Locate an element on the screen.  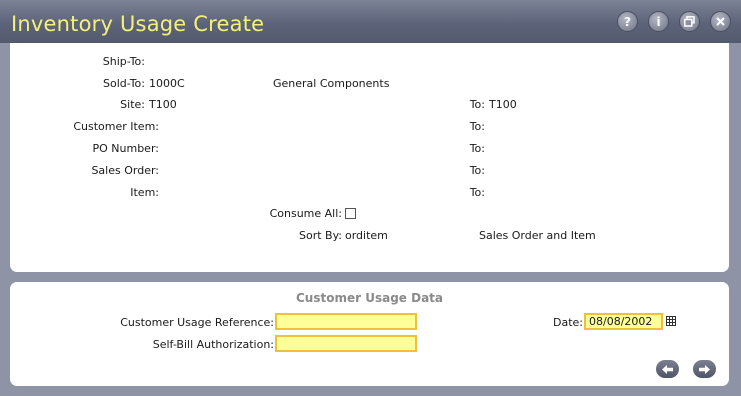
customer-item-label: Customer Item: is located at coordinates (116, 126).